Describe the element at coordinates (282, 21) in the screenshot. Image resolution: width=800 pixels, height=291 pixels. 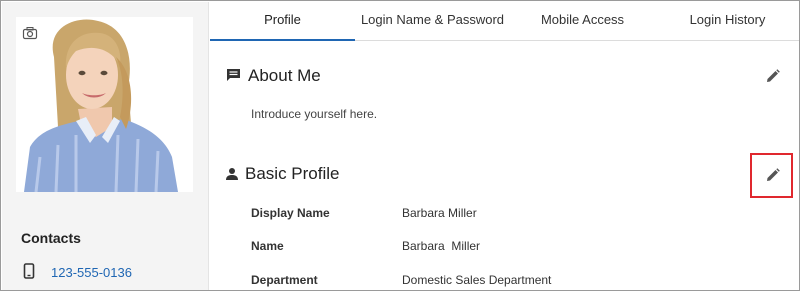
I see `tab-profile: Profile` at that location.